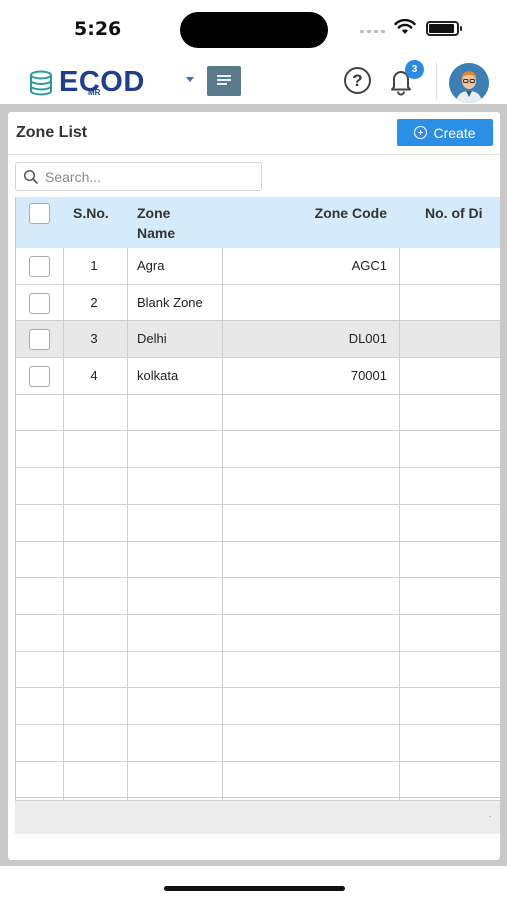 The image size is (507, 900). Describe the element at coordinates (150, 176) in the screenshot. I see `search-input` at that location.